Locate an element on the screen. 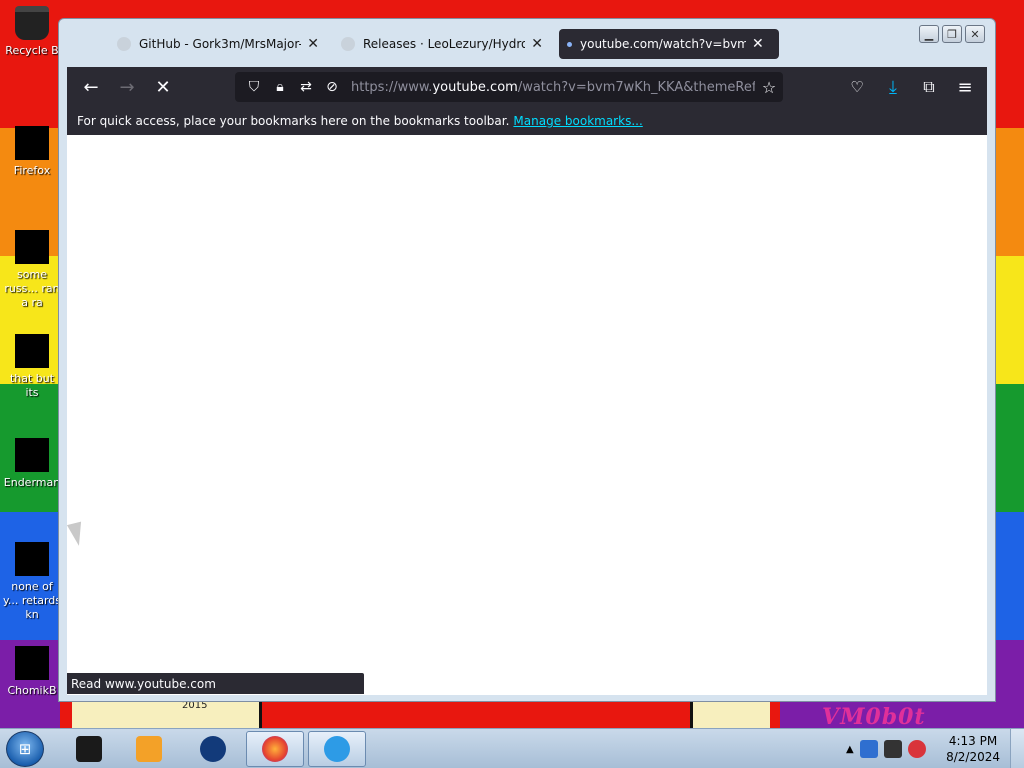 The image size is (1024, 768). desktop-icon-label: some russ... ran a ra is located at coordinates (32, 288).